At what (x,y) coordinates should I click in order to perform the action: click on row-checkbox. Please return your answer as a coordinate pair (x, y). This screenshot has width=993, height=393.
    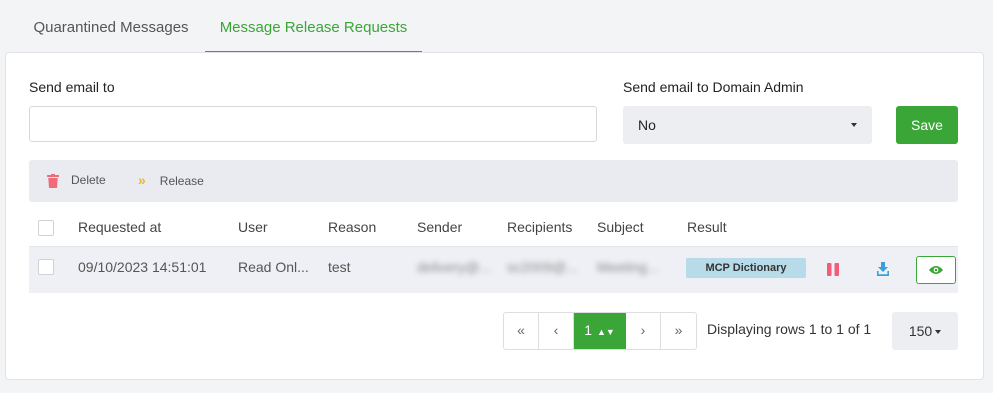
    Looking at the image, I should click on (46, 267).